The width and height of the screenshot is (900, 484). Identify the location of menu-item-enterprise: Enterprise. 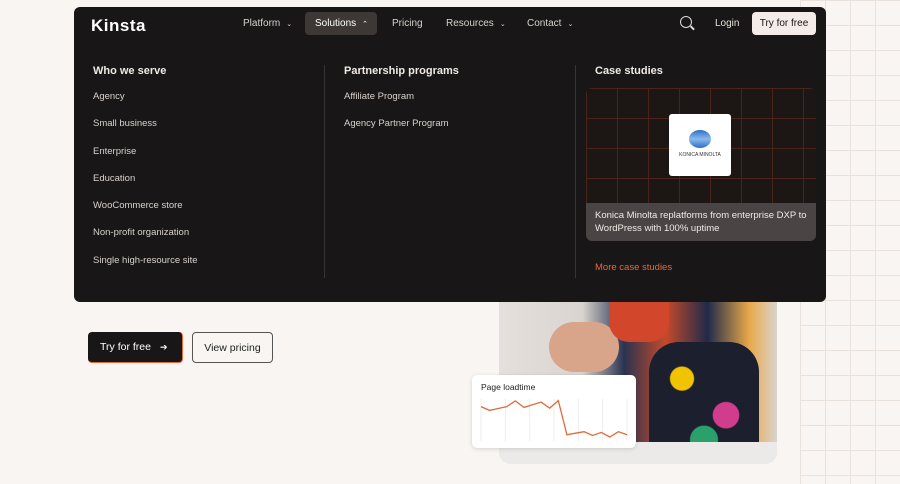
(145, 159).